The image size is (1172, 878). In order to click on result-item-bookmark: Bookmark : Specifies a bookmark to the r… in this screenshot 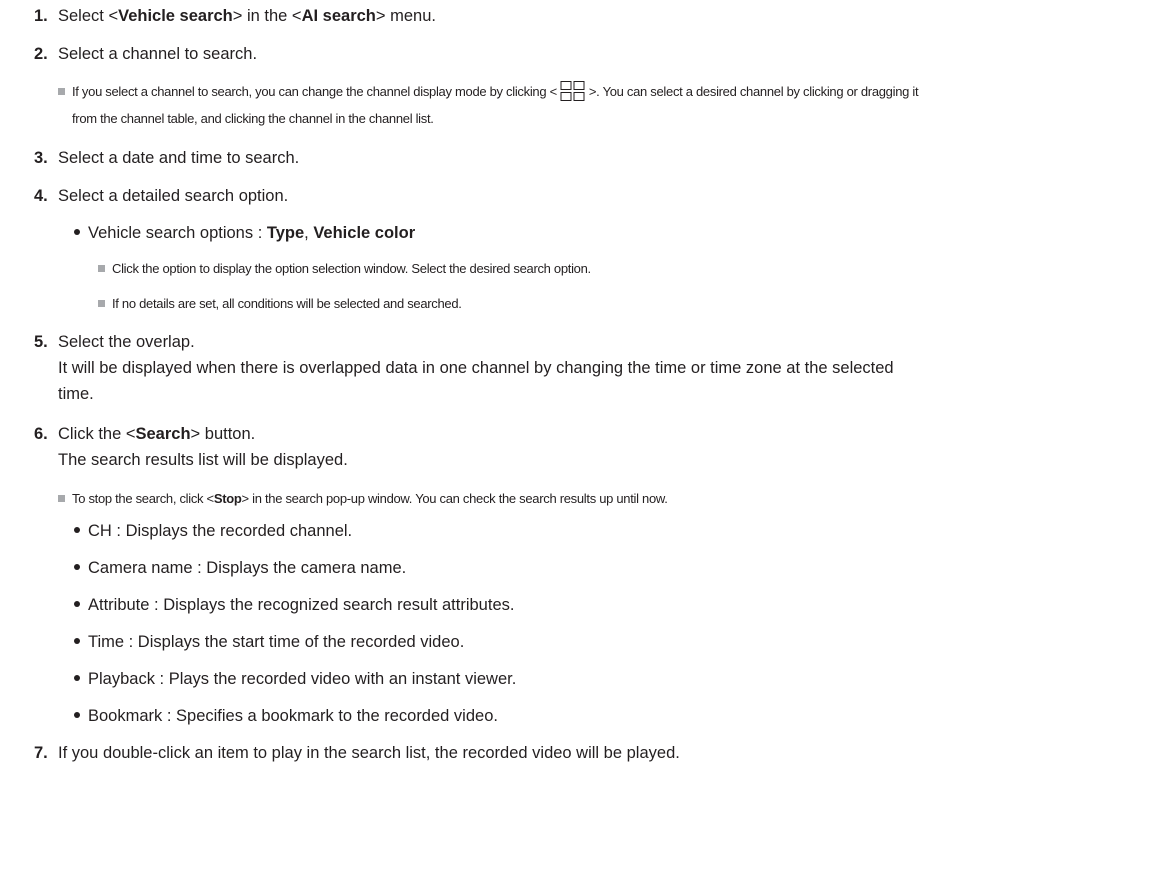, I will do `click(286, 716)`.